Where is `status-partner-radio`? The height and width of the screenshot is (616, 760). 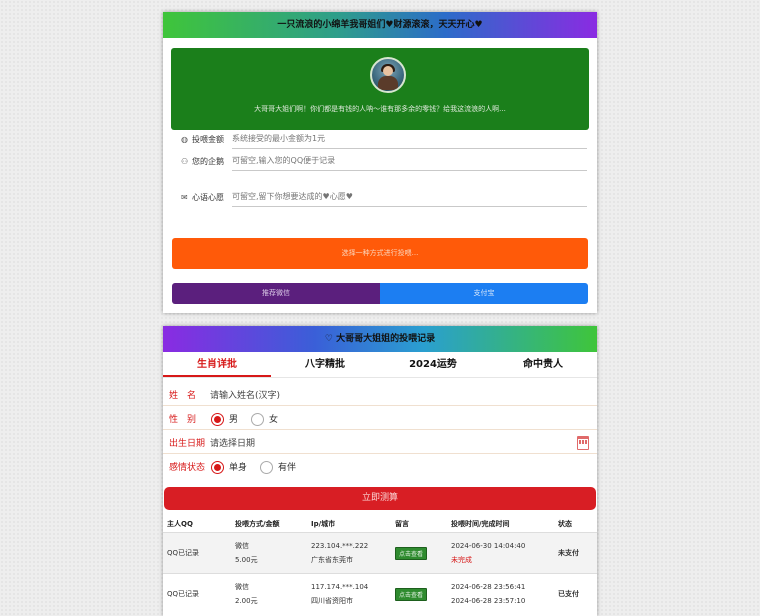
status-partner-radio is located at coordinates (266, 467).